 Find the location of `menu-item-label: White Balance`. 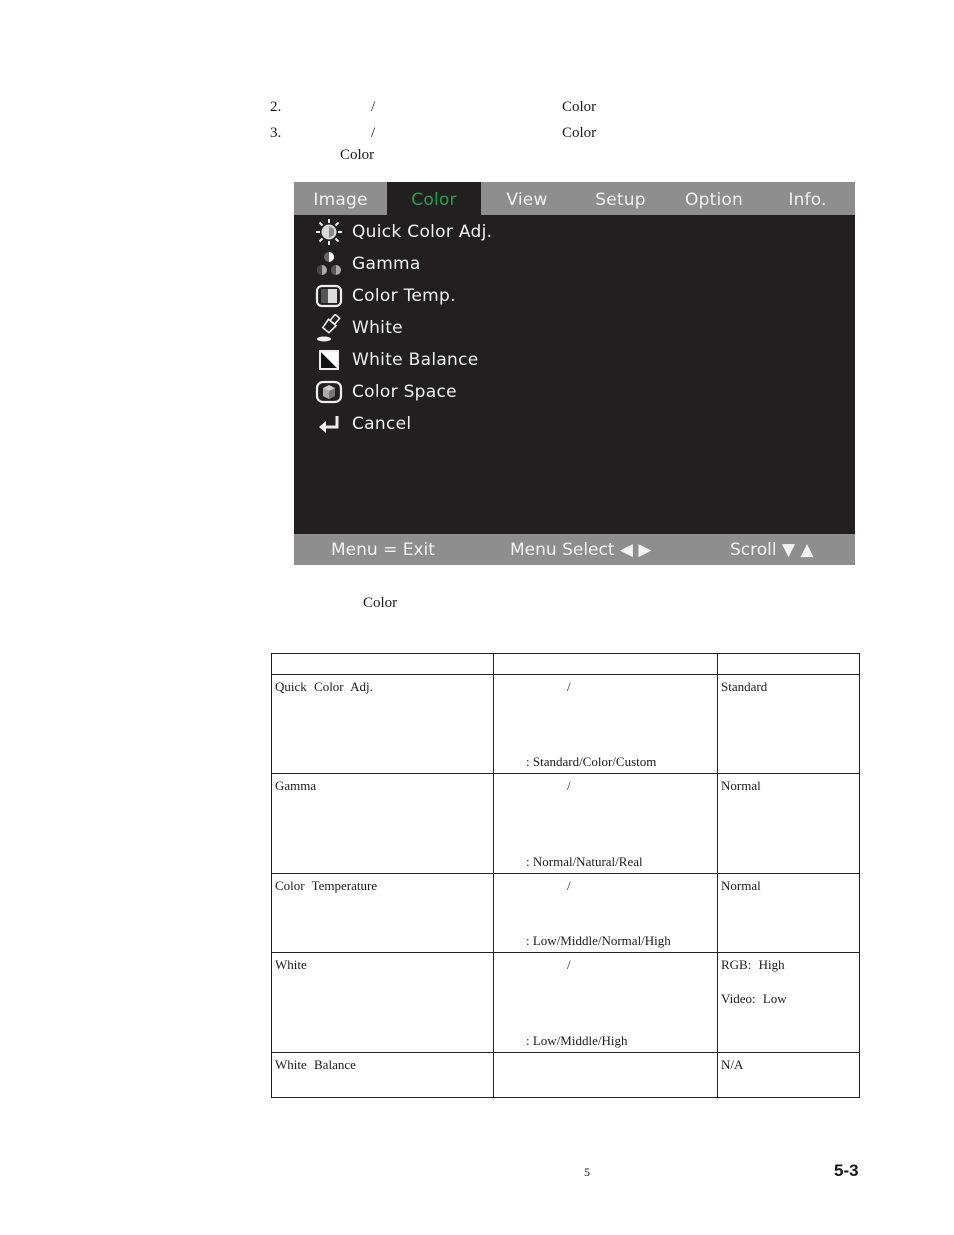

menu-item-label: White Balance is located at coordinates (415, 360).